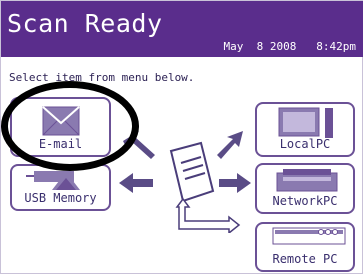 The height and width of the screenshot is (274, 363). I want to click on local-pc-button: LocalPC, so click(305, 129).